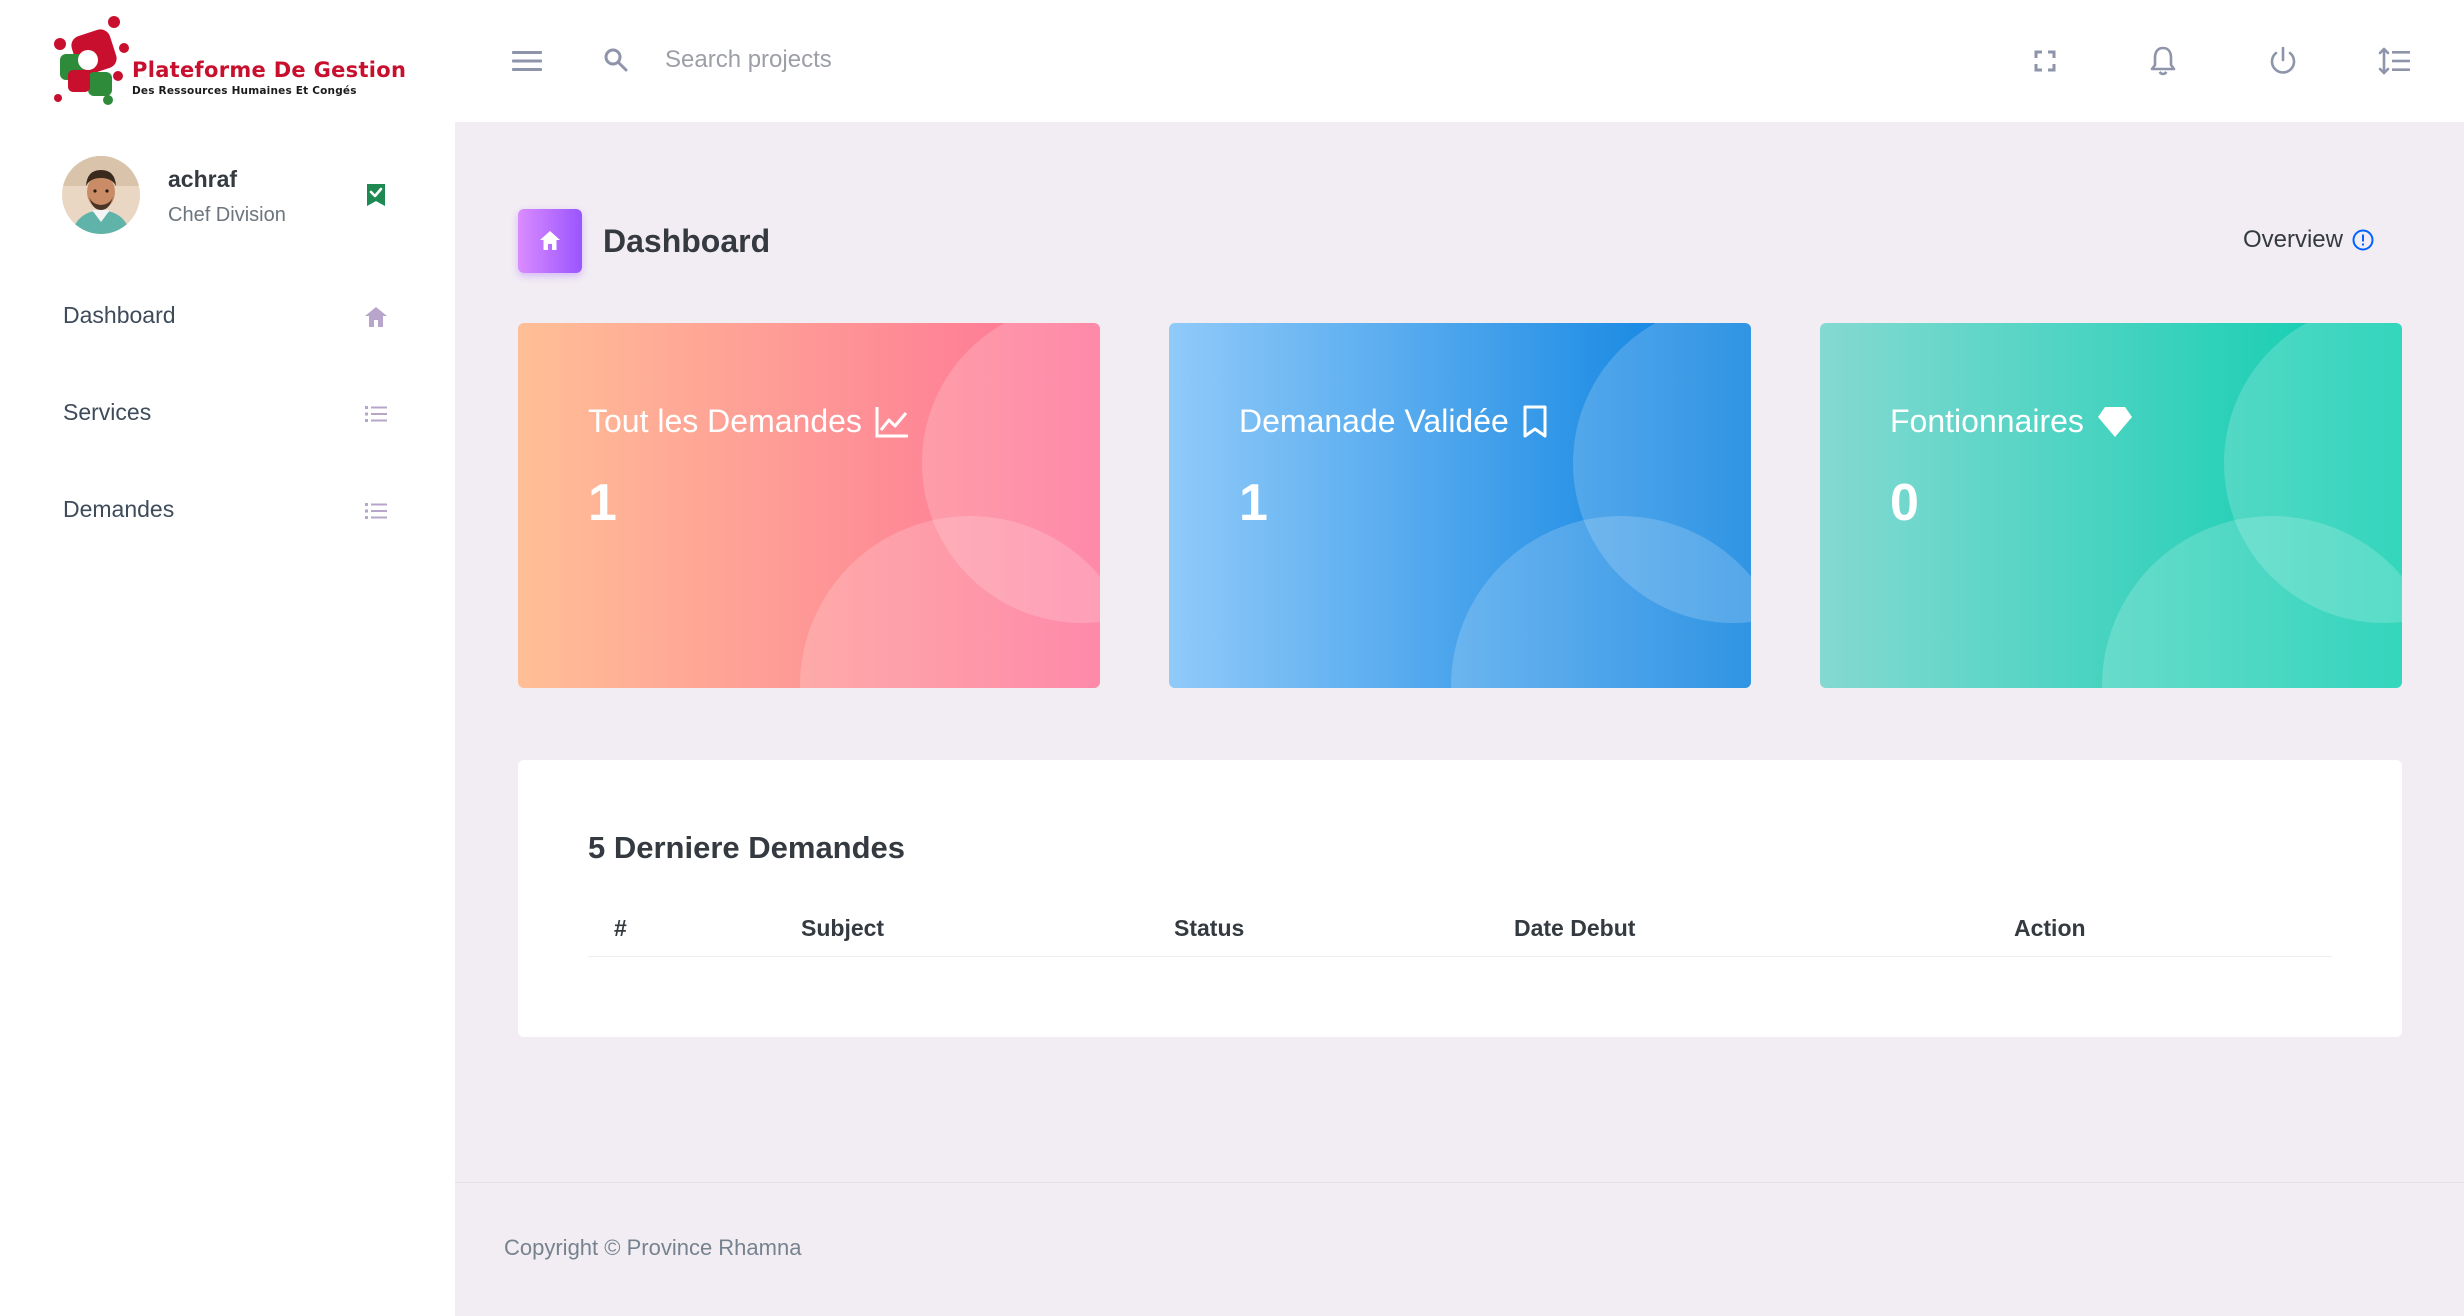 The width and height of the screenshot is (2464, 1316). I want to click on menu-icon, so click(527, 61).